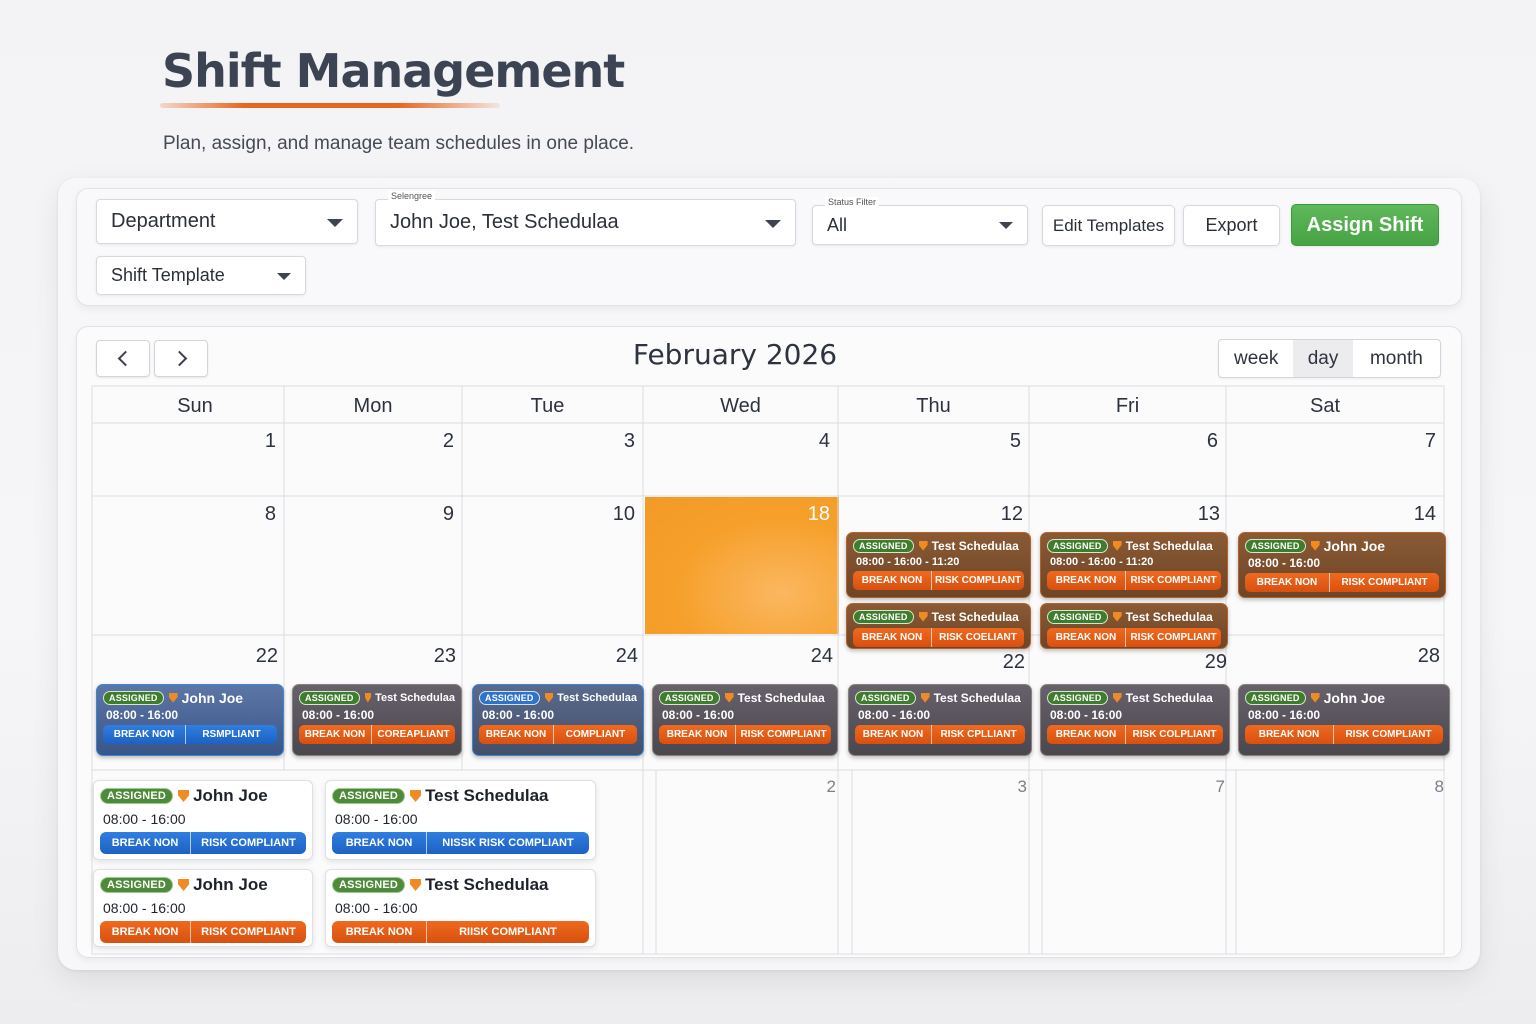 The image size is (1536, 1024). What do you see at coordinates (780, 441) in the screenshot?
I see `day-number: 4` at bounding box center [780, 441].